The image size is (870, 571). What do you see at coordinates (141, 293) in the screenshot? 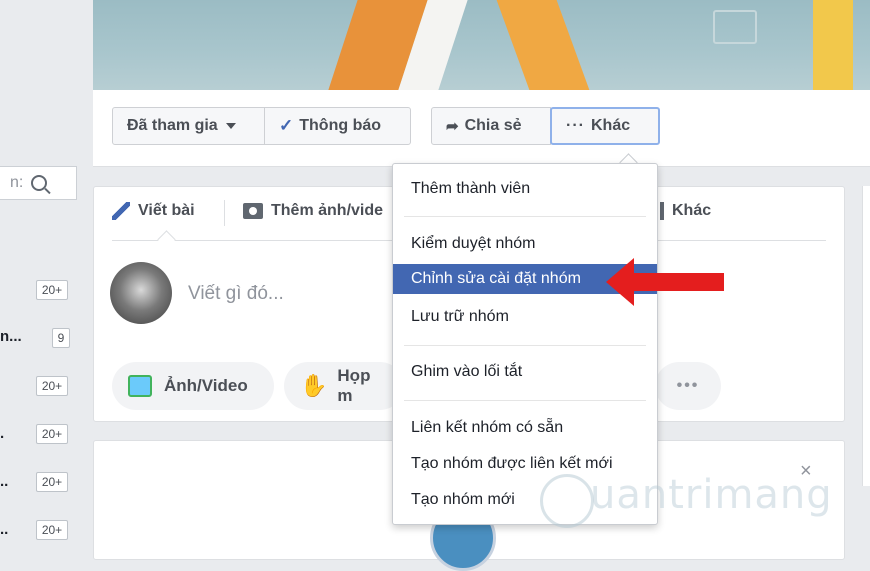
I see `avatar` at bounding box center [141, 293].